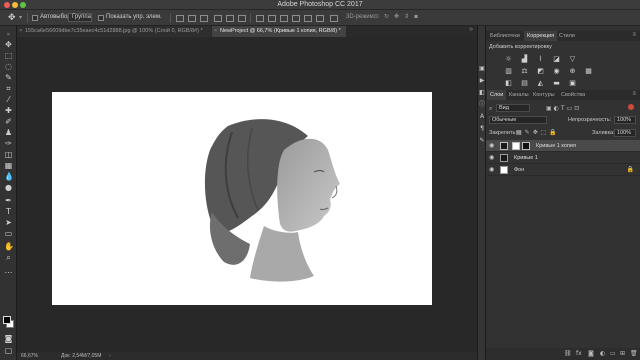  I want to click on lock-icons: ▦✎✥⬚🔒, so click(538, 132).